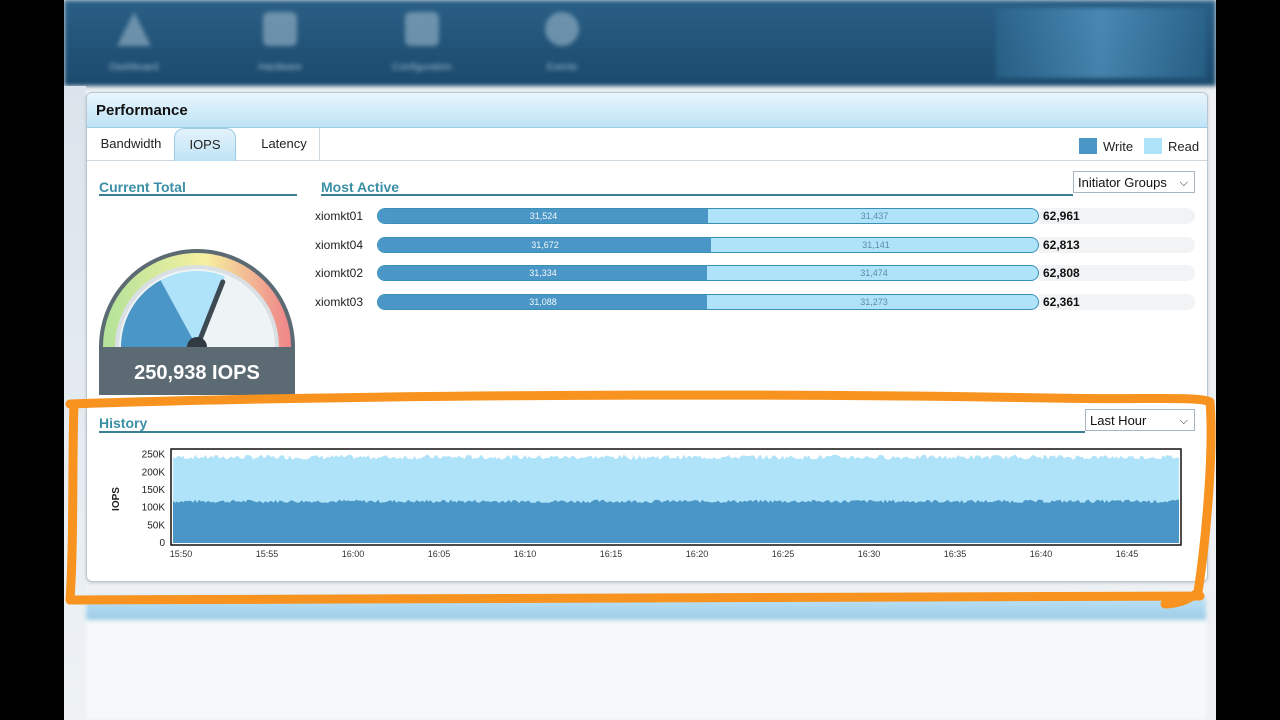  I want to click on read-value: 31,474, so click(874, 273).